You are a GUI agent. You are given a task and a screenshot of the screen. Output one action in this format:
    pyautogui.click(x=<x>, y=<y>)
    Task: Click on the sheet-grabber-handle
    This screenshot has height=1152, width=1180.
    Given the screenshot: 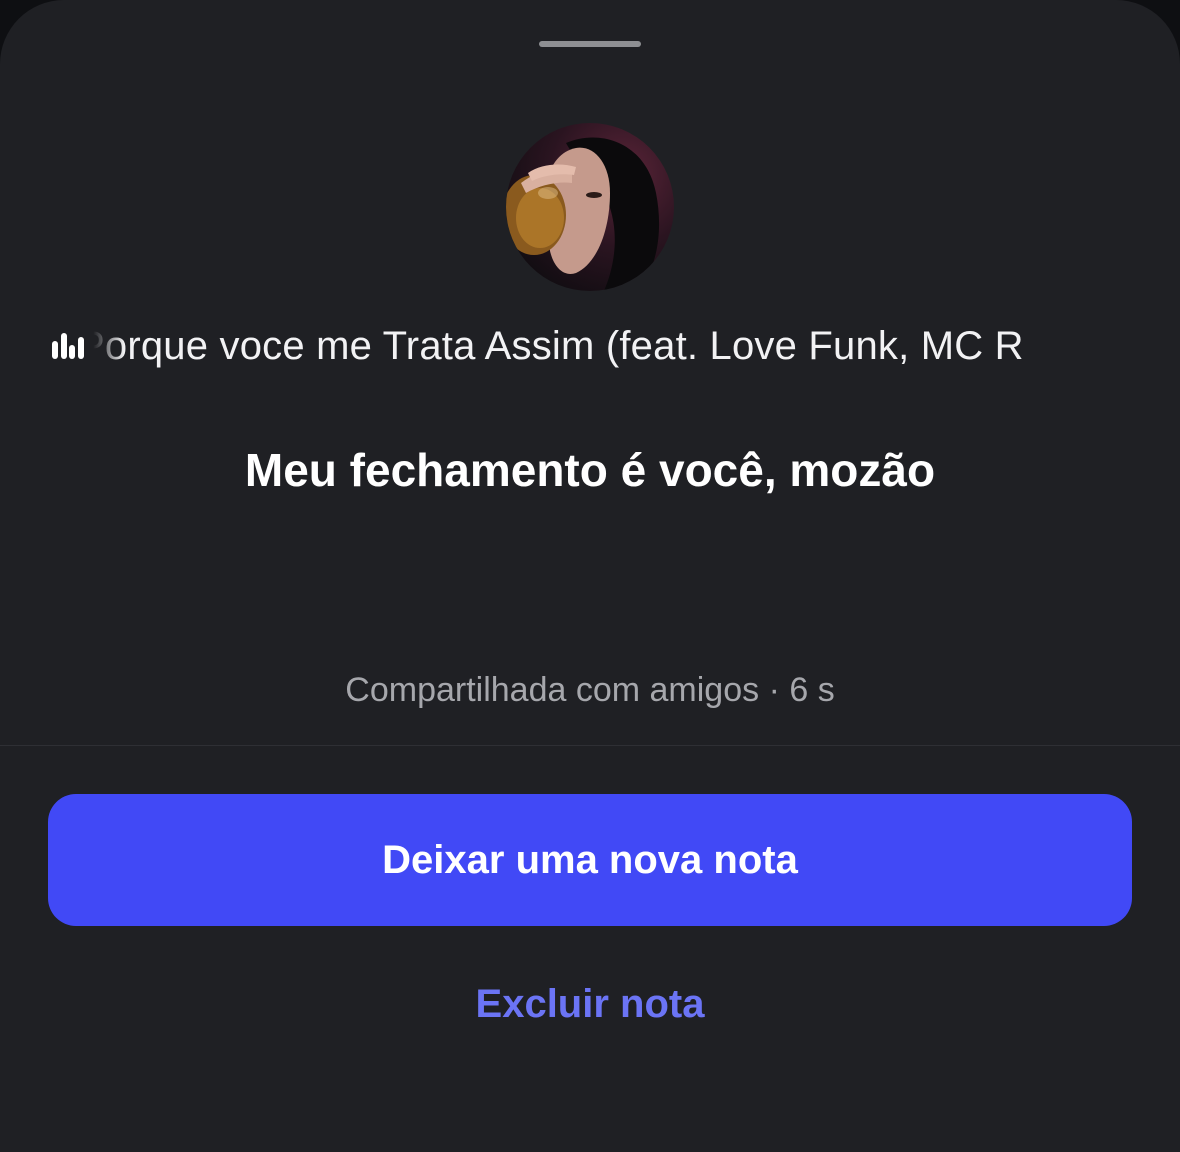 What is the action you would take?
    pyautogui.click(x=590, y=44)
    